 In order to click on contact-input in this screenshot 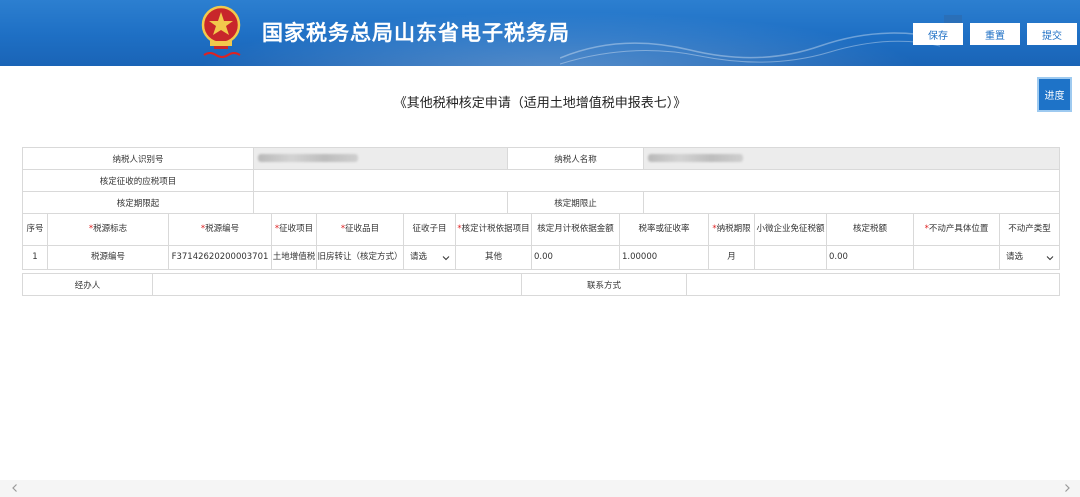, I will do `click(873, 284)`.